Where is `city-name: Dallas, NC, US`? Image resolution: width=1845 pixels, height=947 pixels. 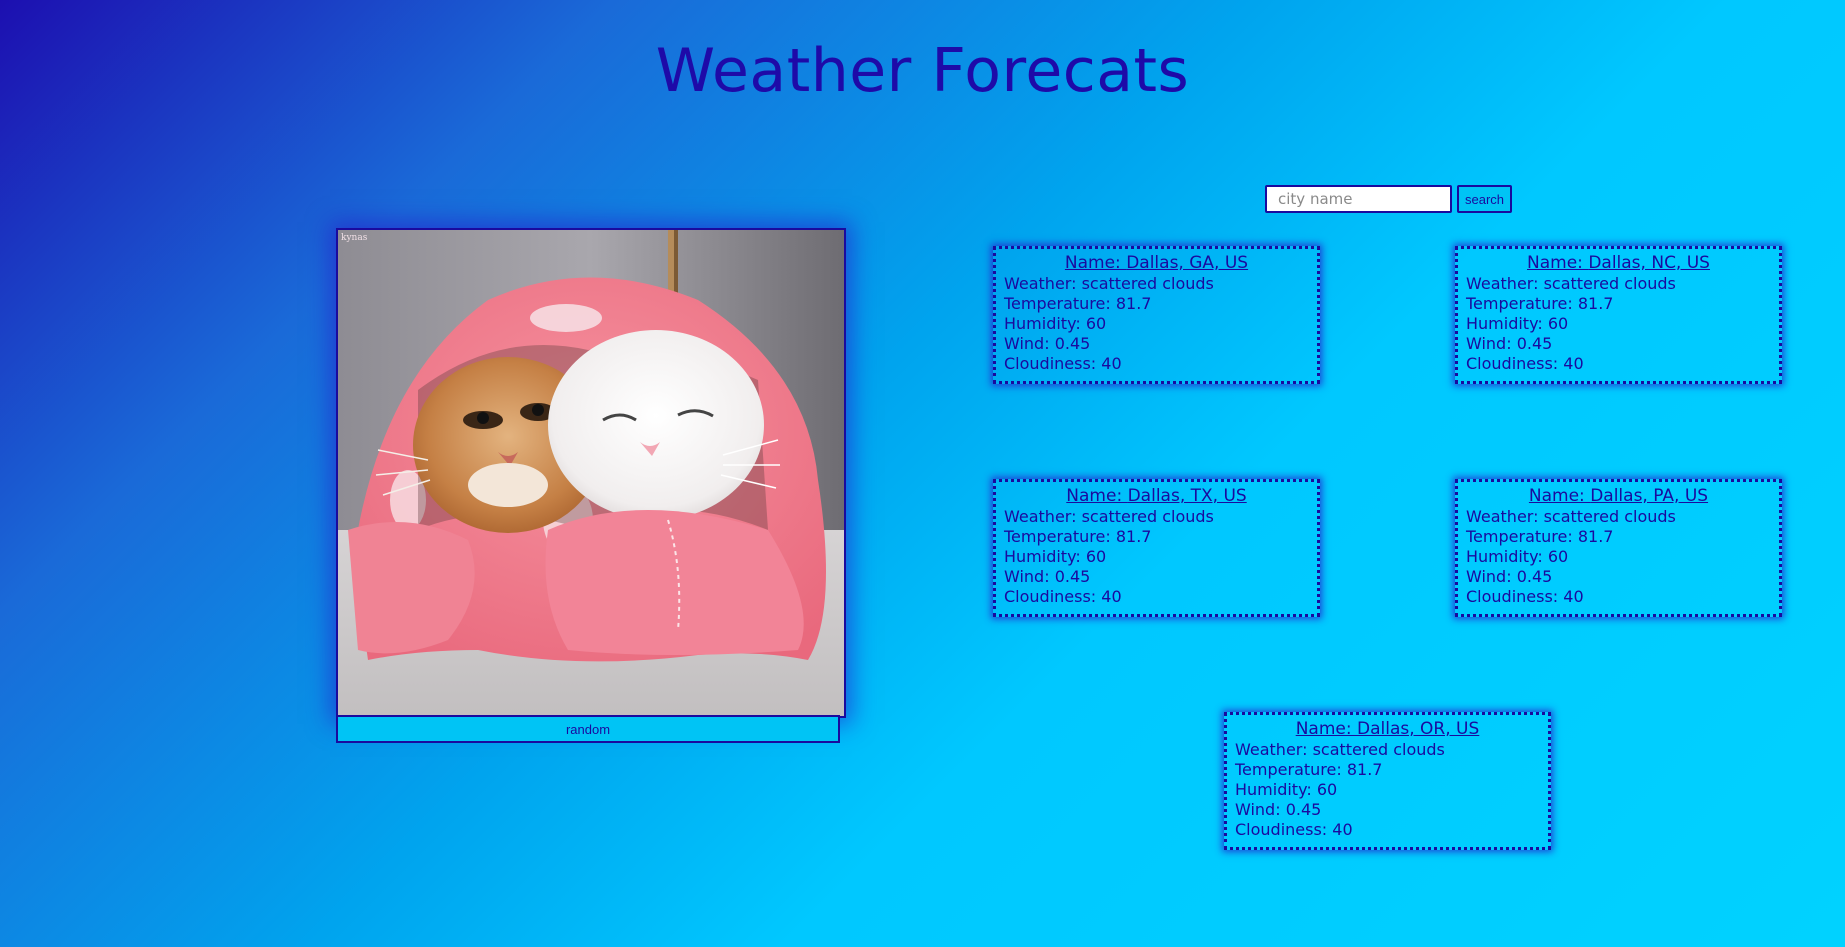 city-name: Dallas, NC, US is located at coordinates (1649, 263).